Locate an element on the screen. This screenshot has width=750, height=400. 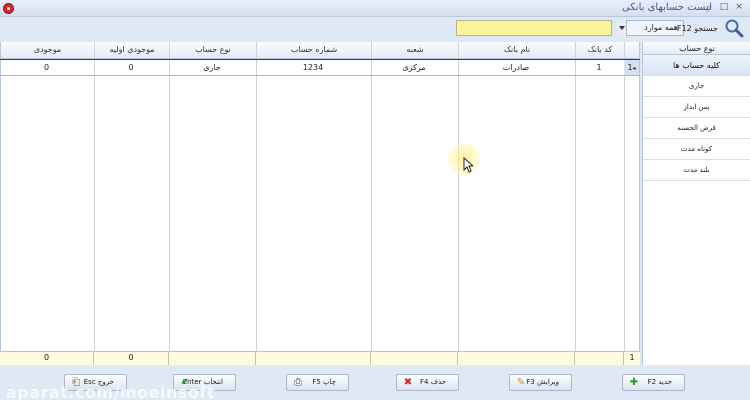
column-header-bank-code: کد بانک is located at coordinates (600, 50).